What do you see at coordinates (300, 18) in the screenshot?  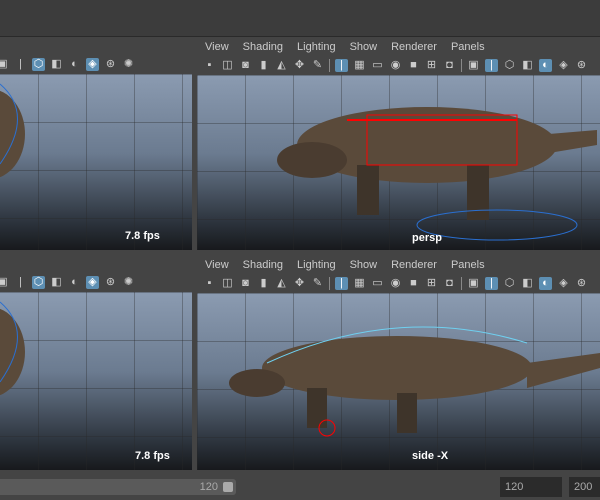 I see `top-strip` at bounding box center [300, 18].